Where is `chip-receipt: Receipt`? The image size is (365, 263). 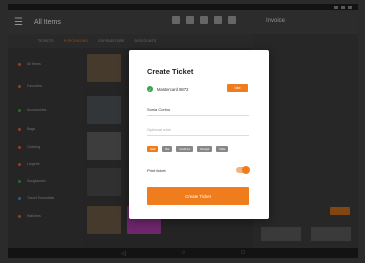
chip-receipt: Receipt is located at coordinates (205, 149).